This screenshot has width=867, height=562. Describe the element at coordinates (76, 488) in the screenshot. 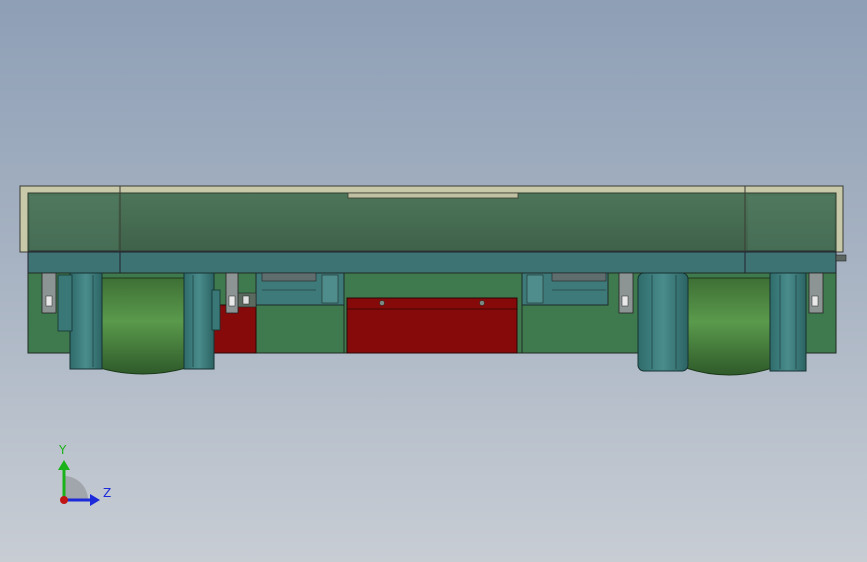

I see `triad-plane-icon` at that location.